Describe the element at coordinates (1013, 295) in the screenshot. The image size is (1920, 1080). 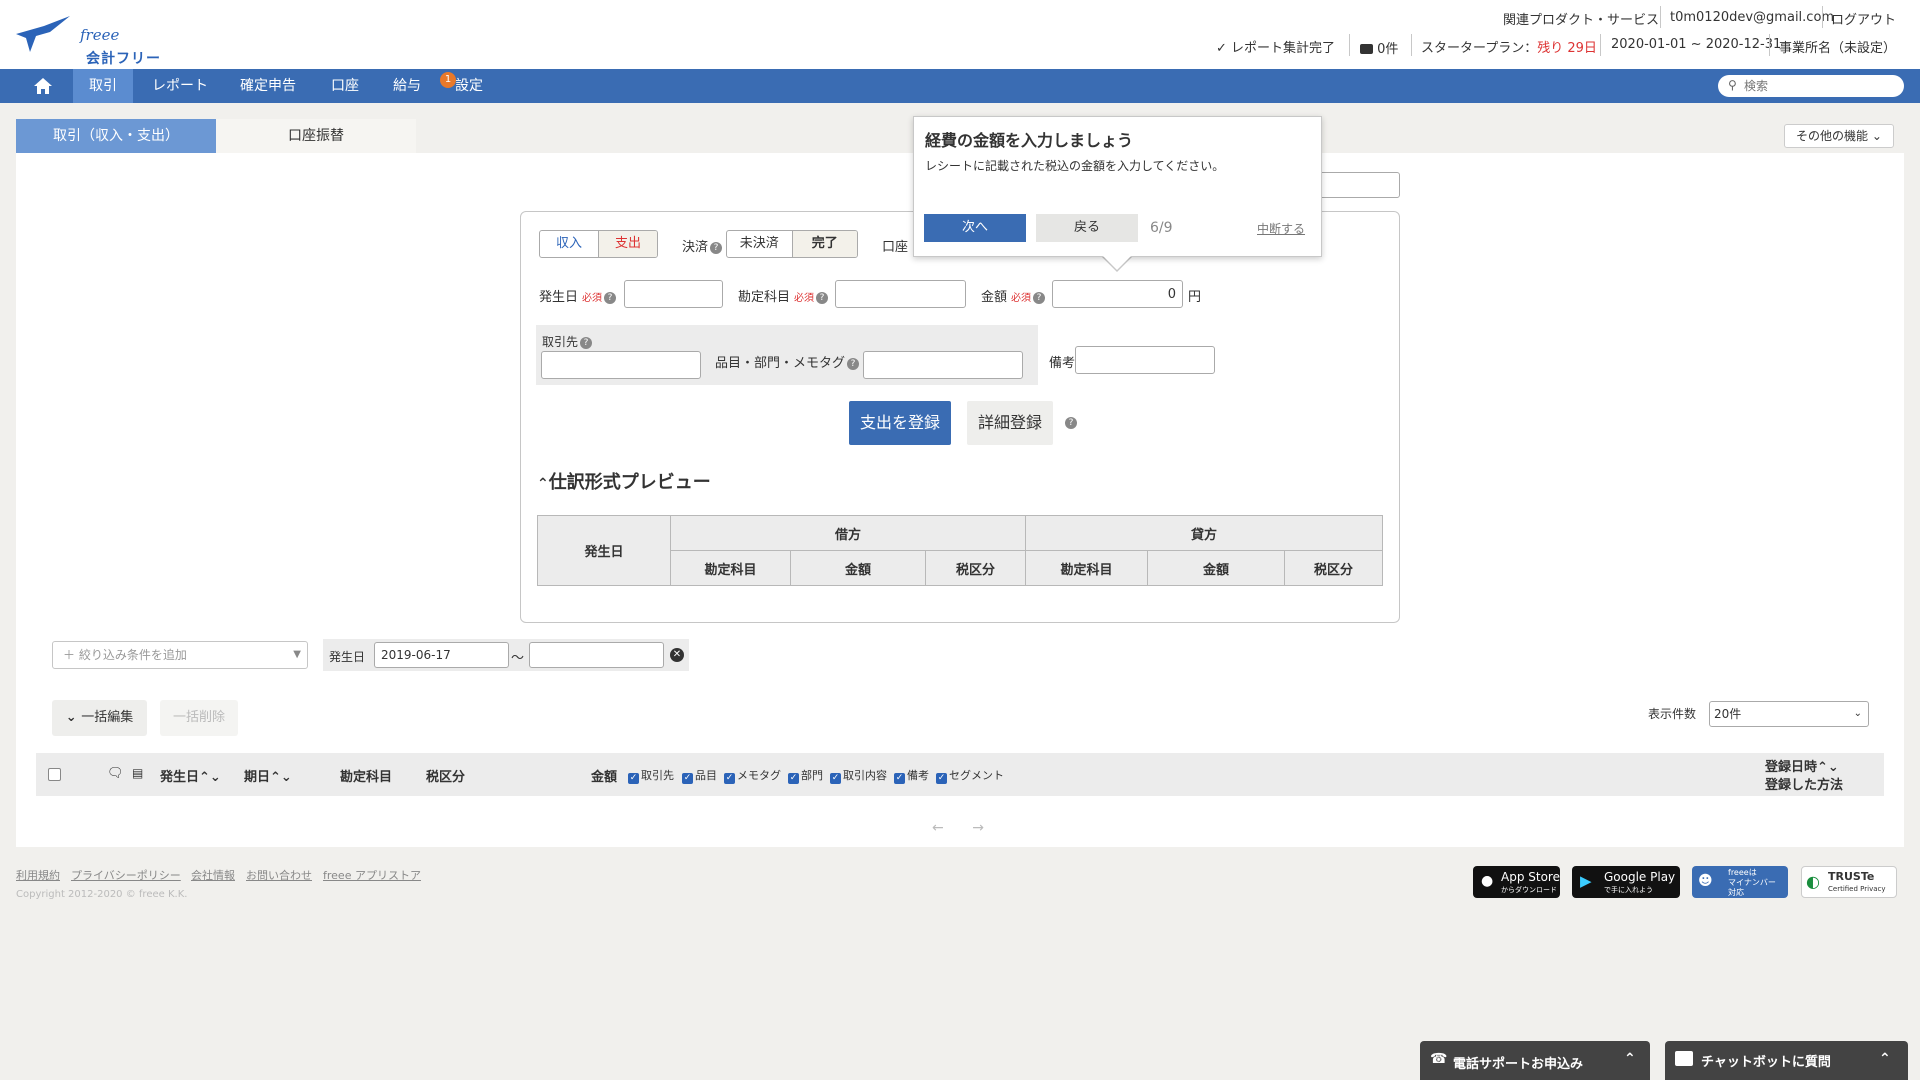
I see `amount-label: 金額 必須?` at that location.